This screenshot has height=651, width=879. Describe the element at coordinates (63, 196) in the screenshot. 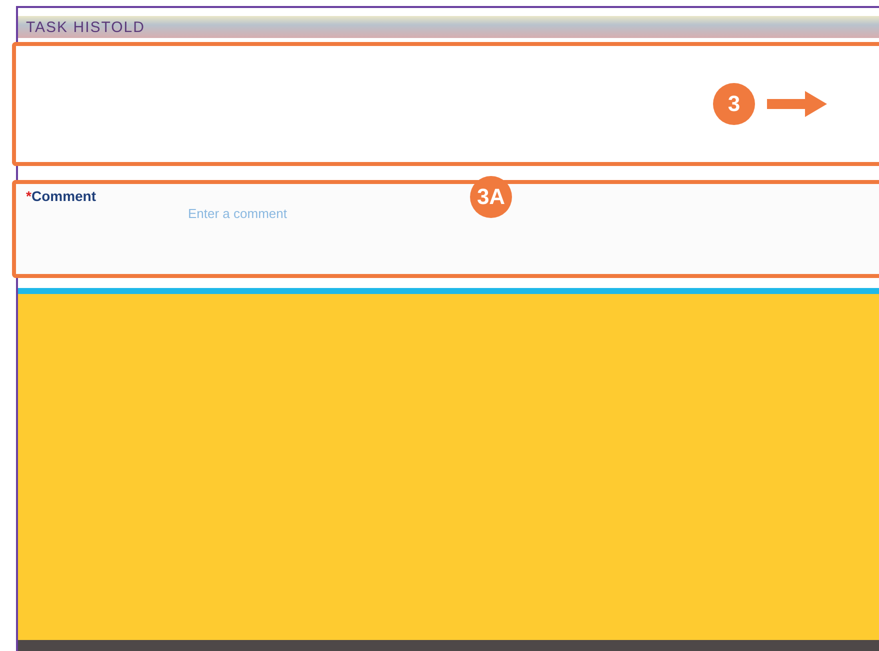

I see `field-label: Comment` at that location.